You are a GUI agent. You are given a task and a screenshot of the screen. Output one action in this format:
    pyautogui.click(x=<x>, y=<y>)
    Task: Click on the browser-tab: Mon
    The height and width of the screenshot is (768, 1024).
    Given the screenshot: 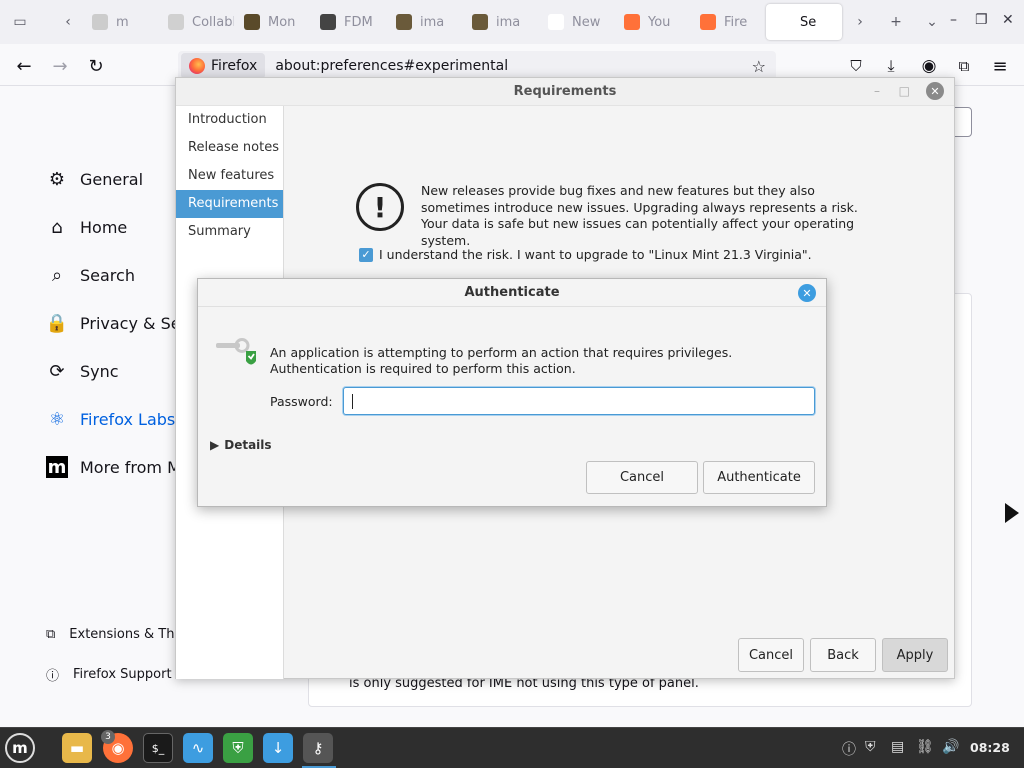 What is the action you would take?
    pyautogui.click(x=272, y=22)
    